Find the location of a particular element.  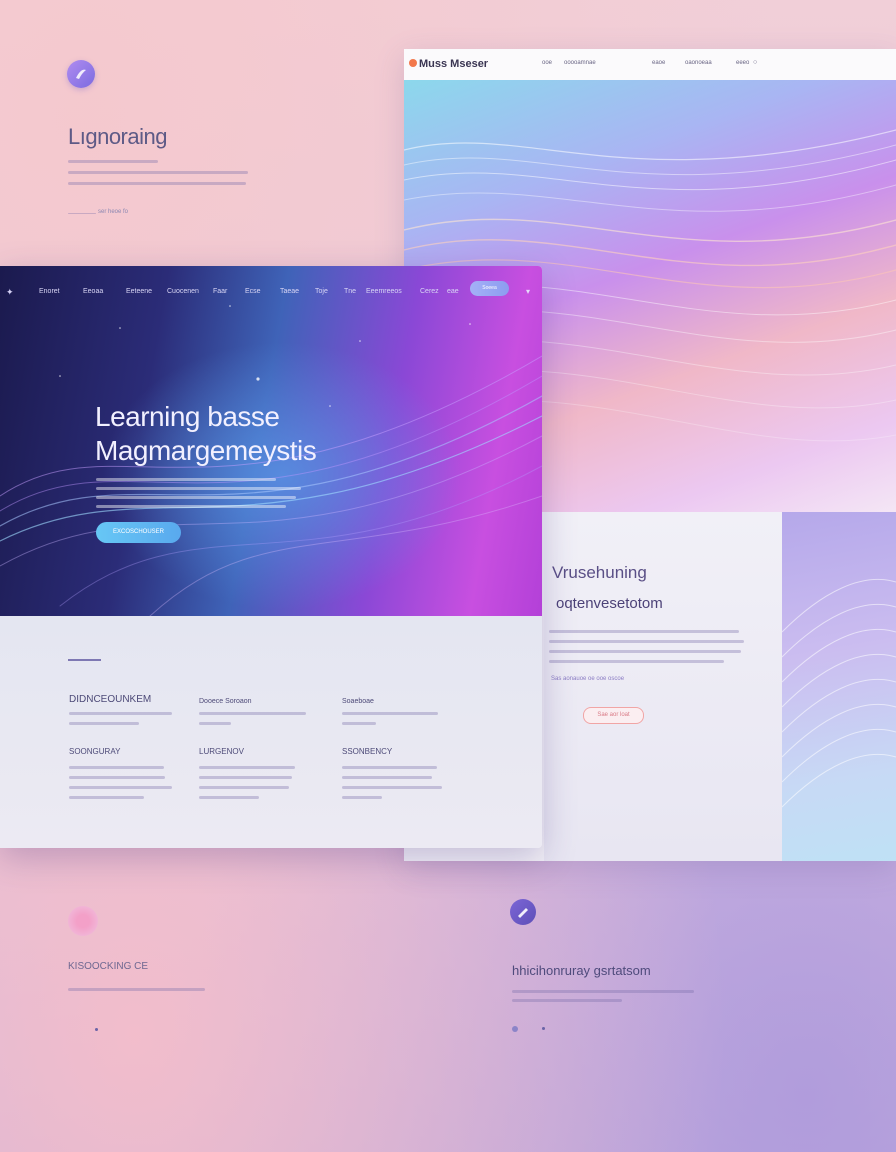

back-nav-item: ooooamnae is located at coordinates (580, 63).